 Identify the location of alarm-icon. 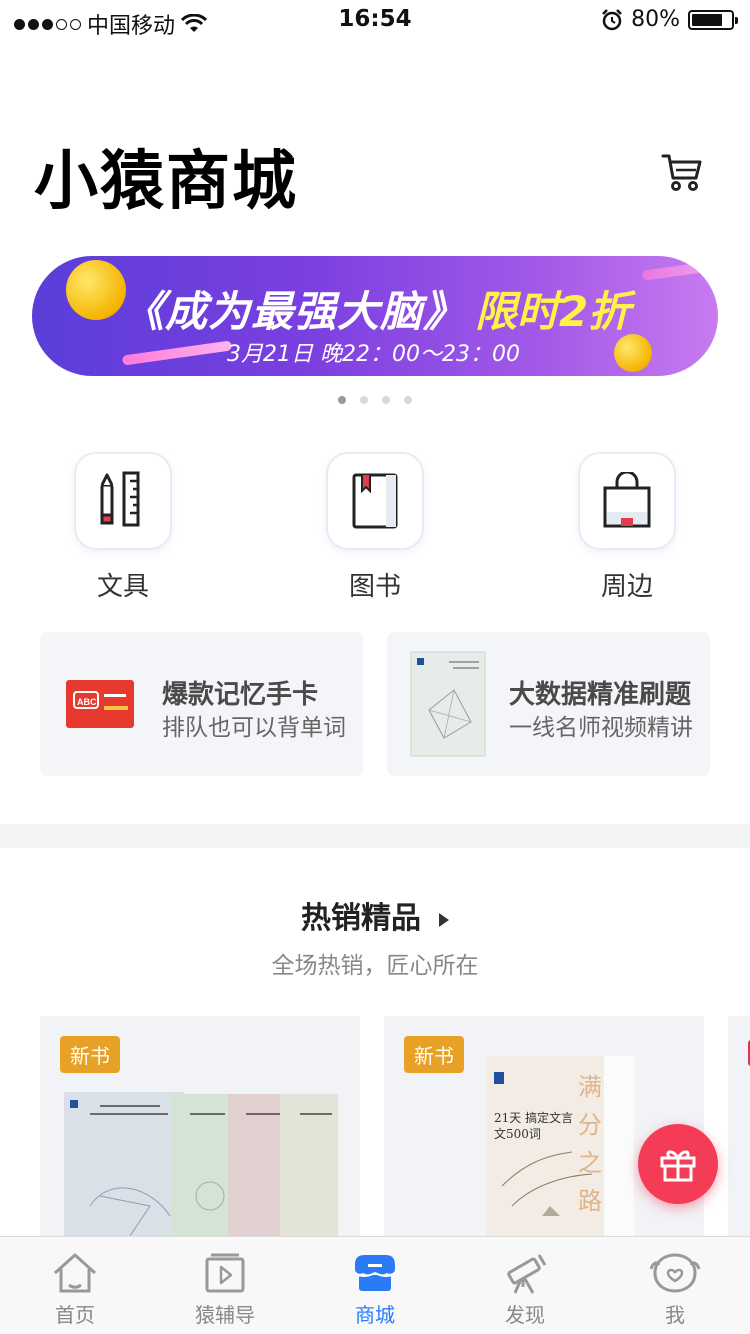
(612, 19).